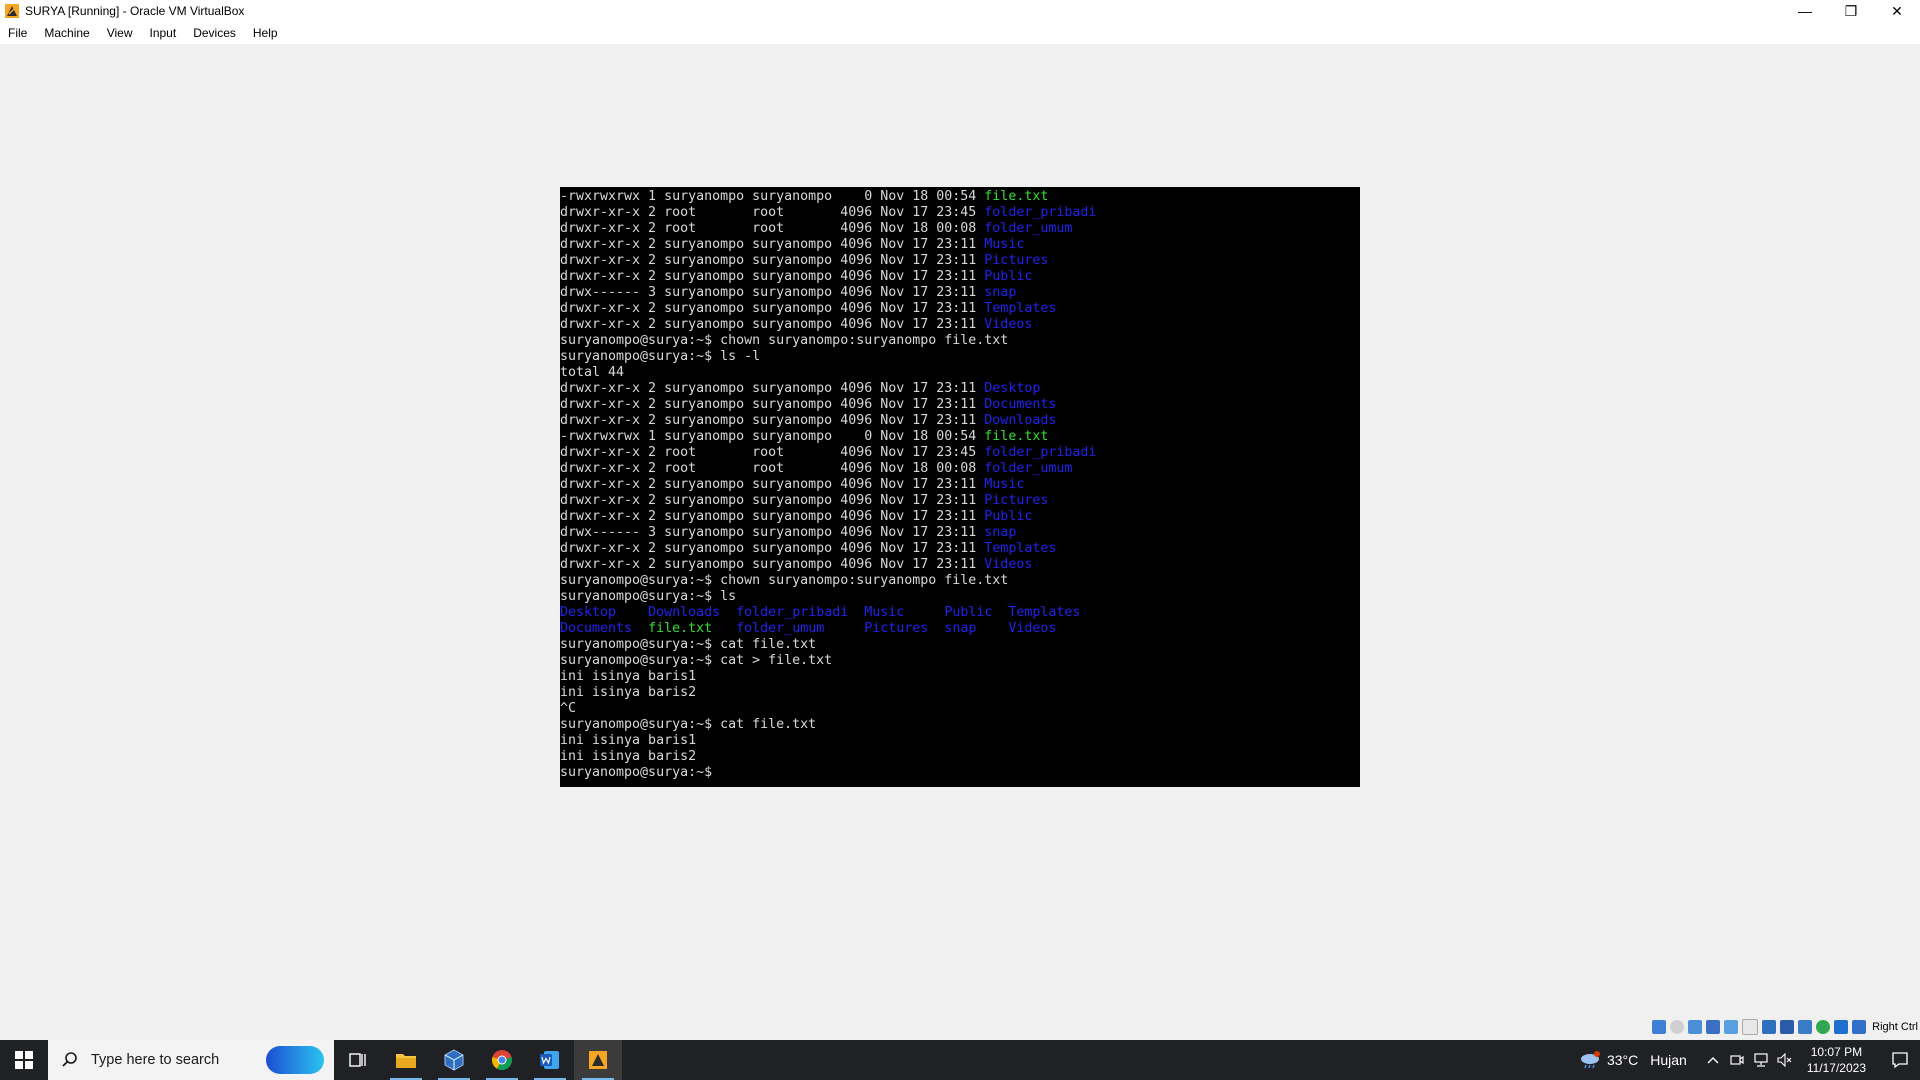 This screenshot has width=1920, height=1080. I want to click on start-button, so click(24, 1060).